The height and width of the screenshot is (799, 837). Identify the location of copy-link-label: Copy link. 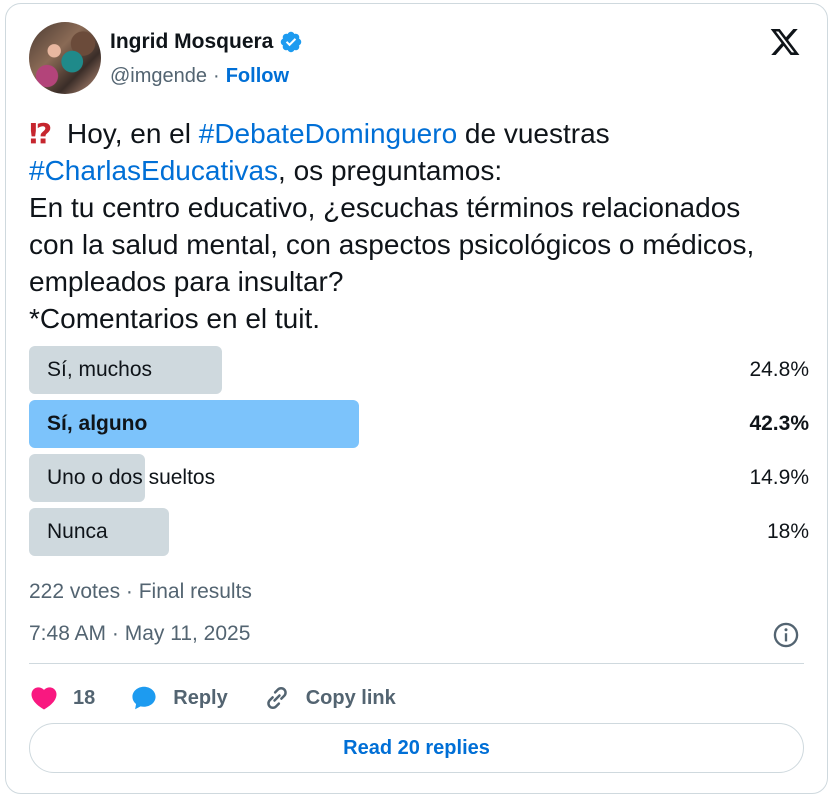
(350, 697).